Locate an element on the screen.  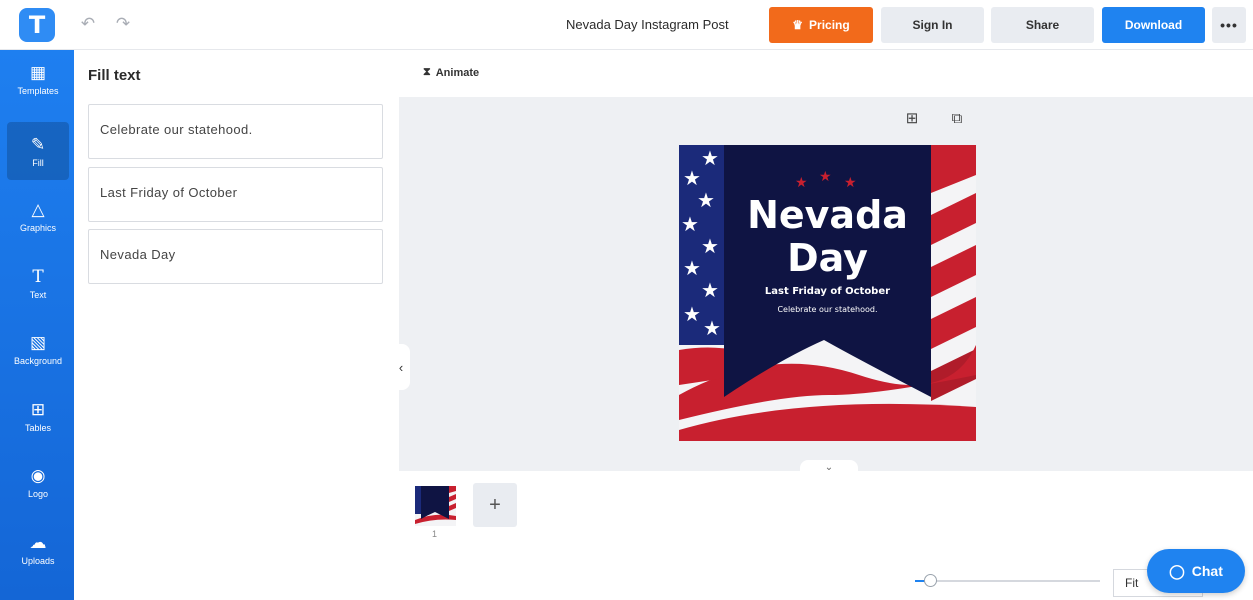
chevron-down-icon: ⌄ is located at coordinates (829, 467).